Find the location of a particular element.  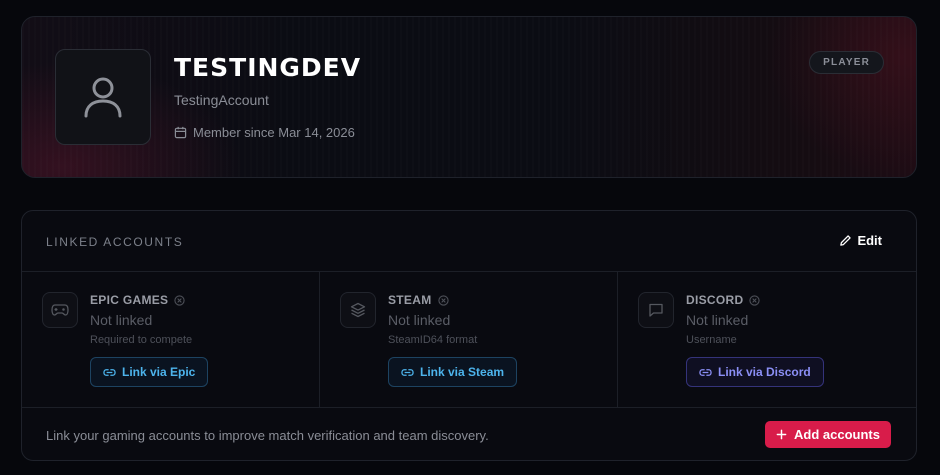

link-steam-button: Link via Steam is located at coordinates (453, 372).